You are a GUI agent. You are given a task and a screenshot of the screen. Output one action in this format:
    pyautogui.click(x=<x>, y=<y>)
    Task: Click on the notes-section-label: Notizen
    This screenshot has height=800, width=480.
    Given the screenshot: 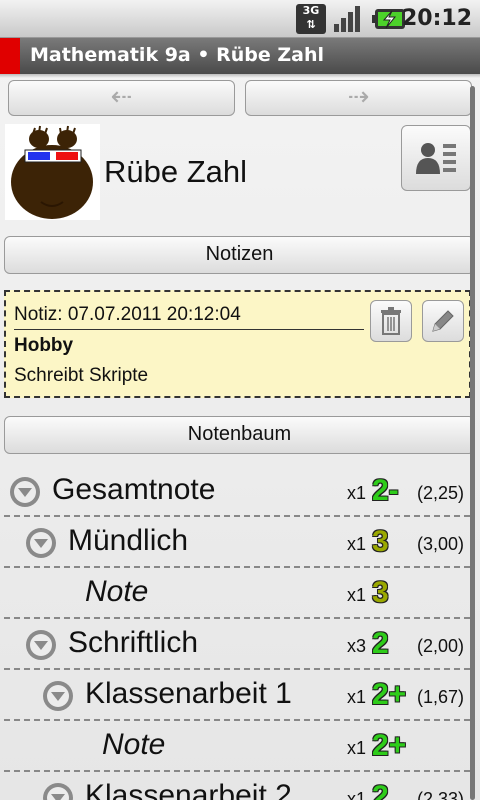 What is the action you would take?
    pyautogui.click(x=239, y=254)
    